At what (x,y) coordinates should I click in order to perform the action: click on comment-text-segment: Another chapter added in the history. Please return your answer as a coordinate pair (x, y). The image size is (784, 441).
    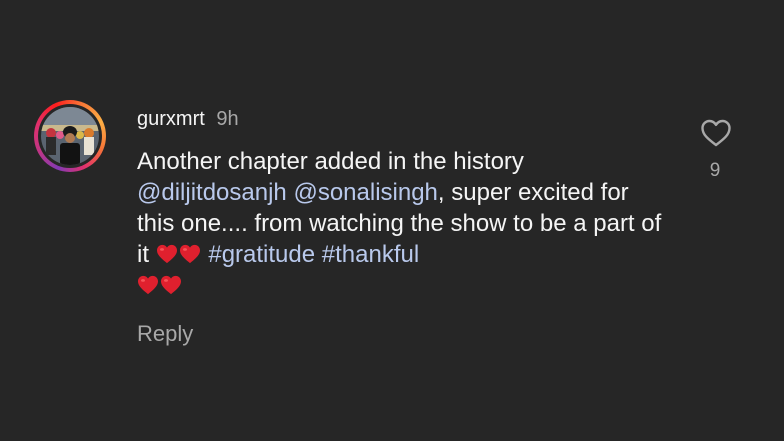
    Looking at the image, I should click on (330, 161).